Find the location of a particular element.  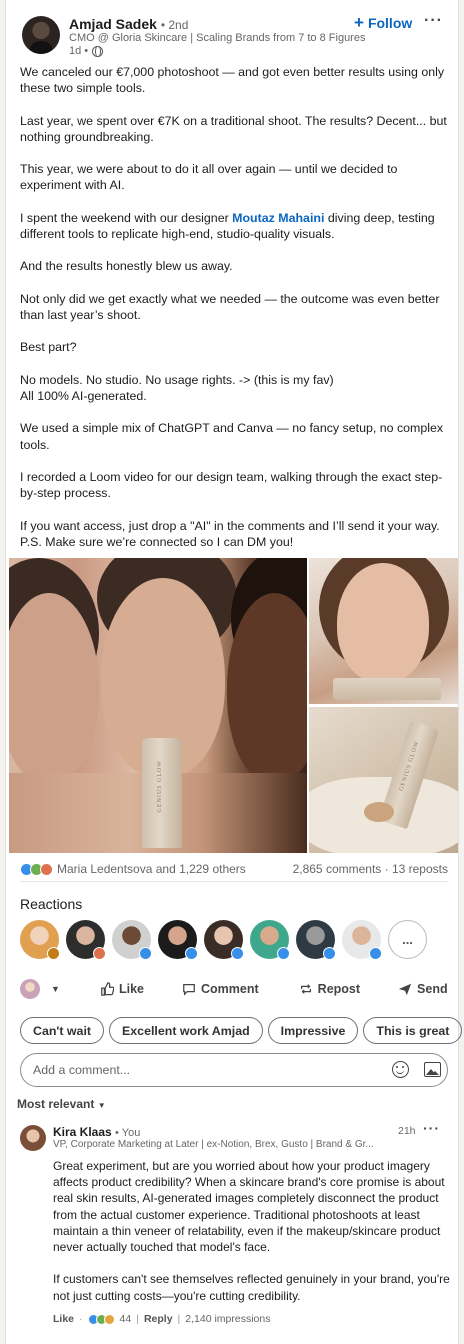

comment-like-button: Like is located at coordinates (63, 1319).